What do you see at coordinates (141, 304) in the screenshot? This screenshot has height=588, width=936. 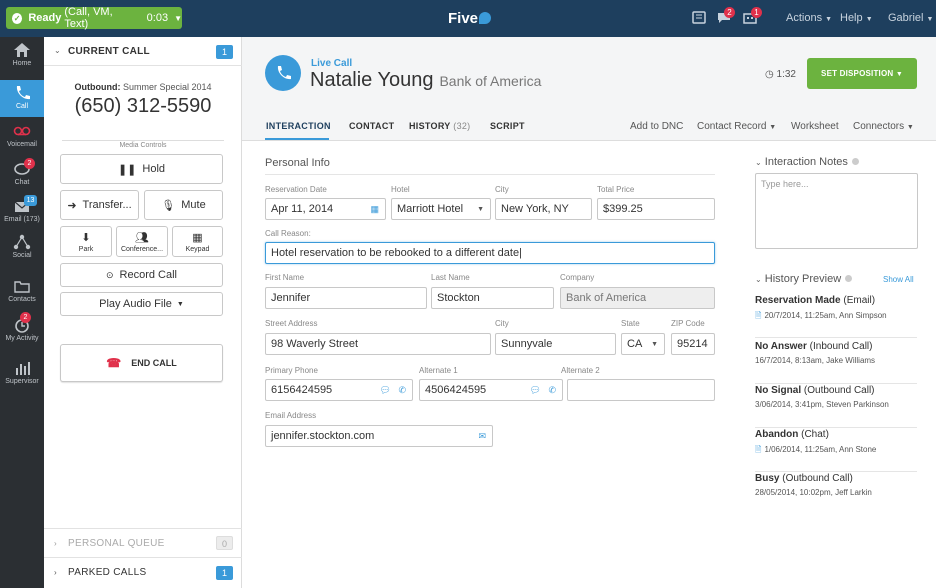 I see `play-audio-file-button: Play Audio File ▼` at bounding box center [141, 304].